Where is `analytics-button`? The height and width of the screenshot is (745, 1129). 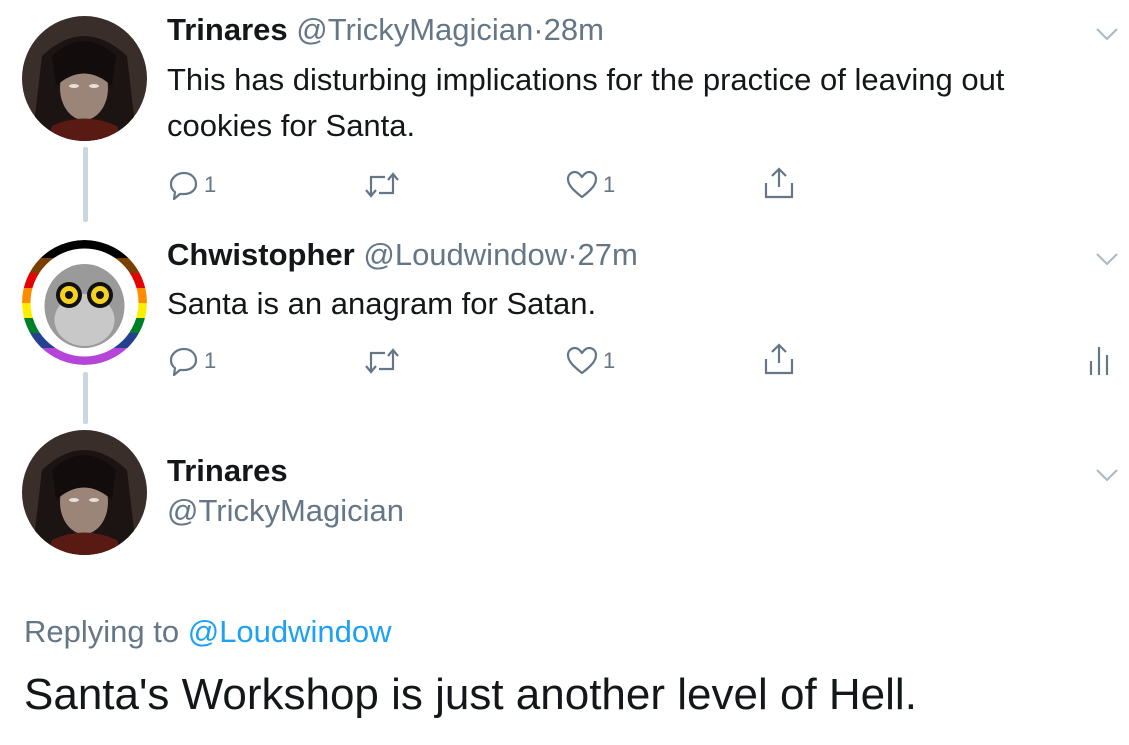
analytics-button is located at coordinates (1099, 359).